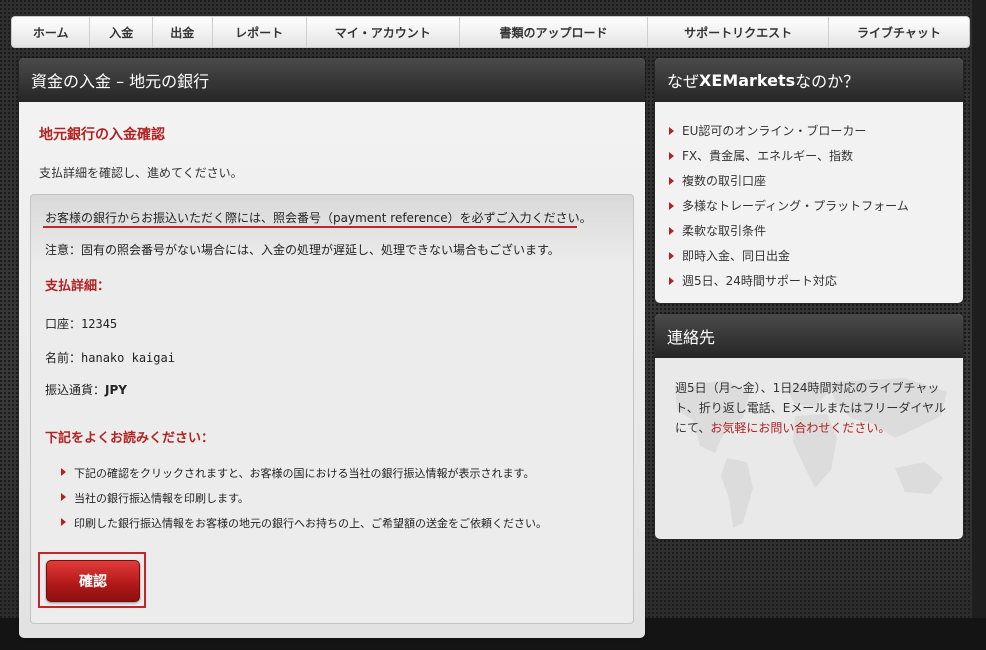 The image size is (986, 650). What do you see at coordinates (332, 80) in the screenshot?
I see `deposit-panel-title: 資金の入金 – 地元の銀行` at bounding box center [332, 80].